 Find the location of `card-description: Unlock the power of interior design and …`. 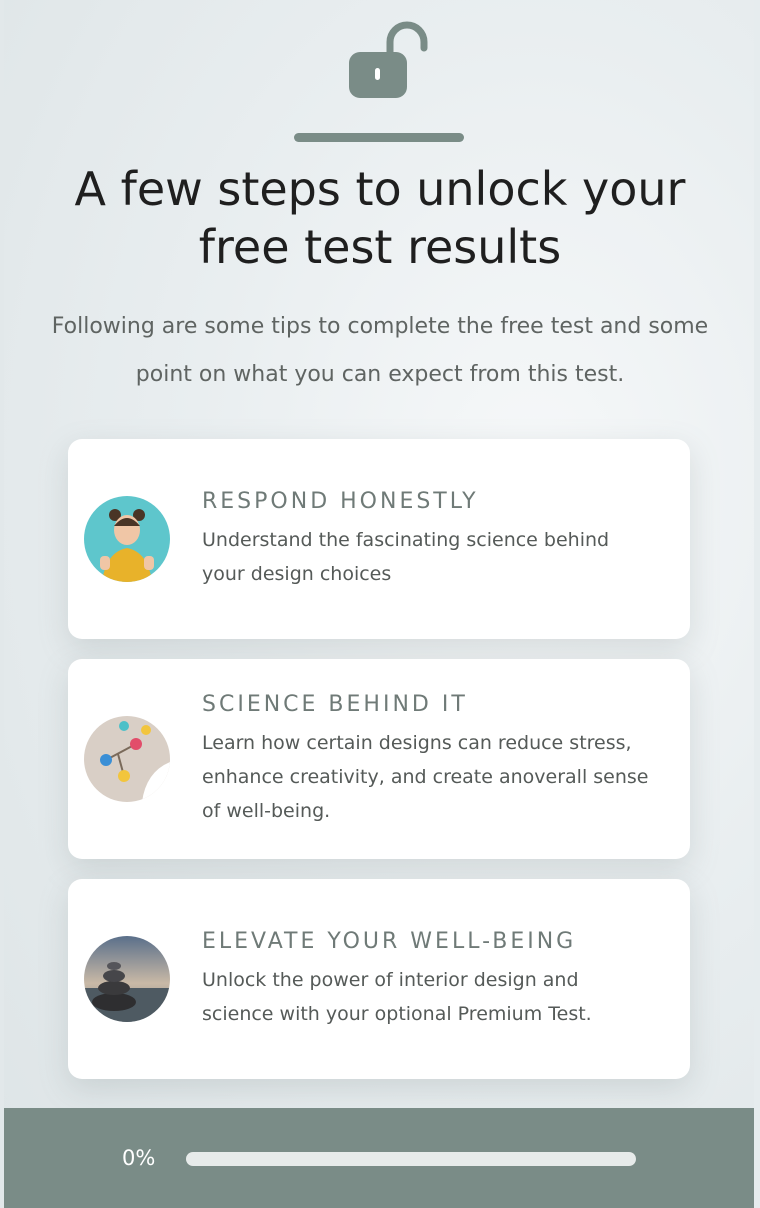

card-description: Unlock the power of interior design and … is located at coordinates (397, 997).